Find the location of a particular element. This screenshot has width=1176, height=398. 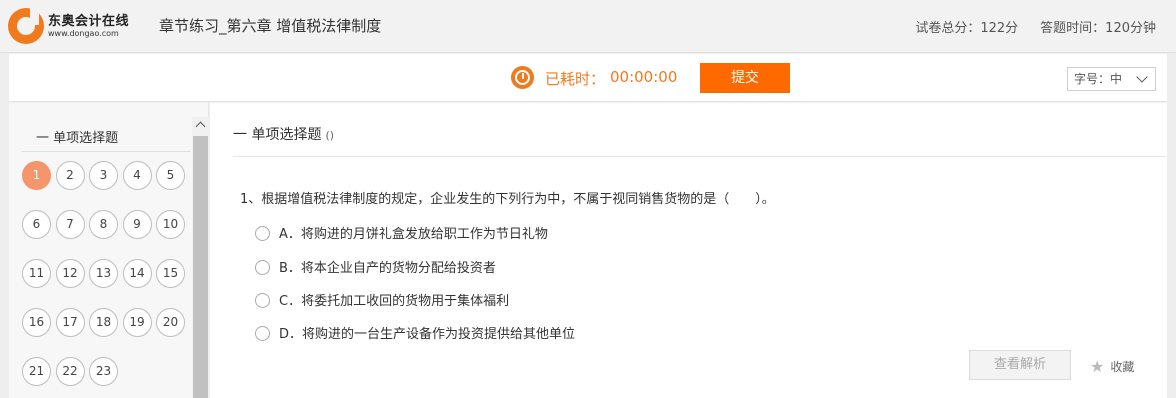

option-b: B．将本企业自产的货物分配给投资者 is located at coordinates (375, 266).